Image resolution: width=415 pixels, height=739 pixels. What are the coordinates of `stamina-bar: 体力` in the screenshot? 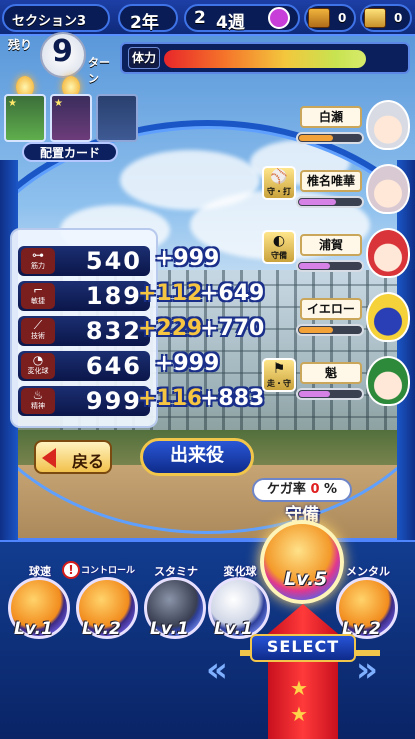 It's located at (265, 58).